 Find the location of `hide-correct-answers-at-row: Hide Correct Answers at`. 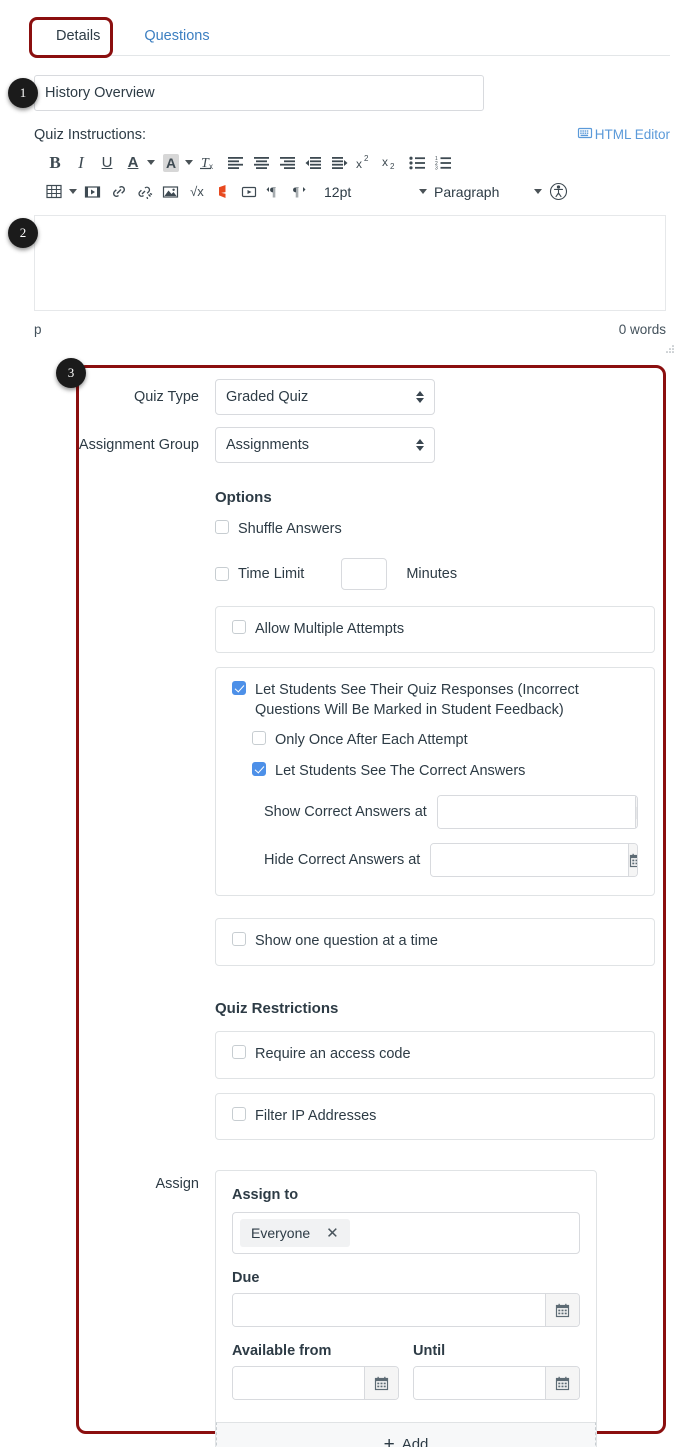

hide-correct-answers-at-row: Hide Correct Answers at is located at coordinates (435, 860).